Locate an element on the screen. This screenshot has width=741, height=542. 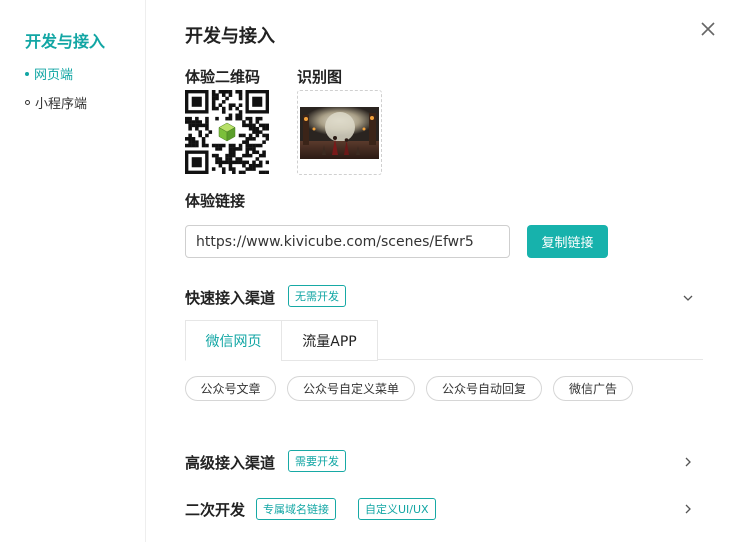
recognition-image is located at coordinates (339, 132).